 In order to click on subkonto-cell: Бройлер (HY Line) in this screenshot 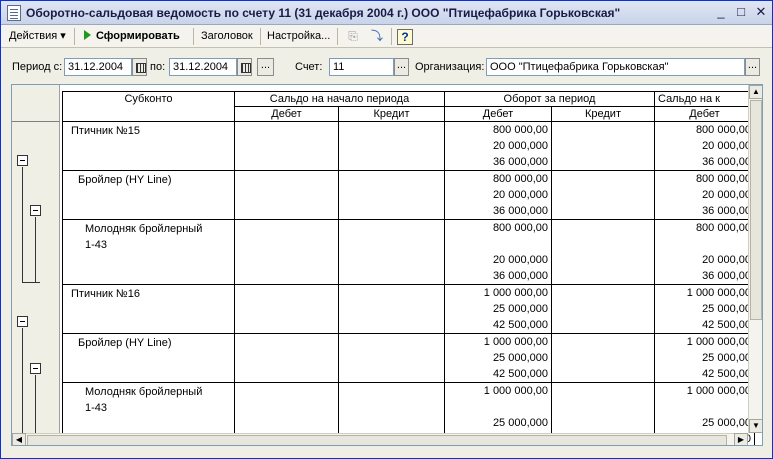, I will do `click(148, 195)`.